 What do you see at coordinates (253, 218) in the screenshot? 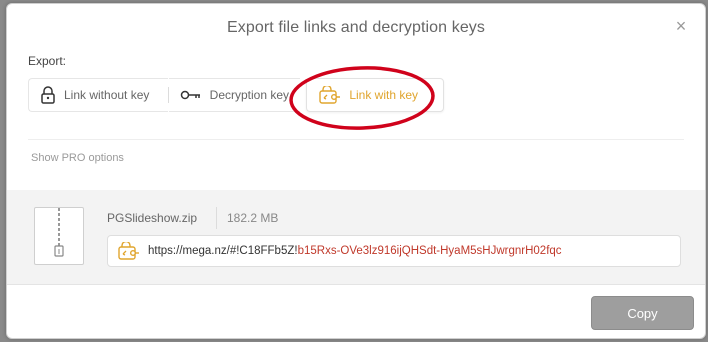
I see `file-size: 182.2 MB` at bounding box center [253, 218].